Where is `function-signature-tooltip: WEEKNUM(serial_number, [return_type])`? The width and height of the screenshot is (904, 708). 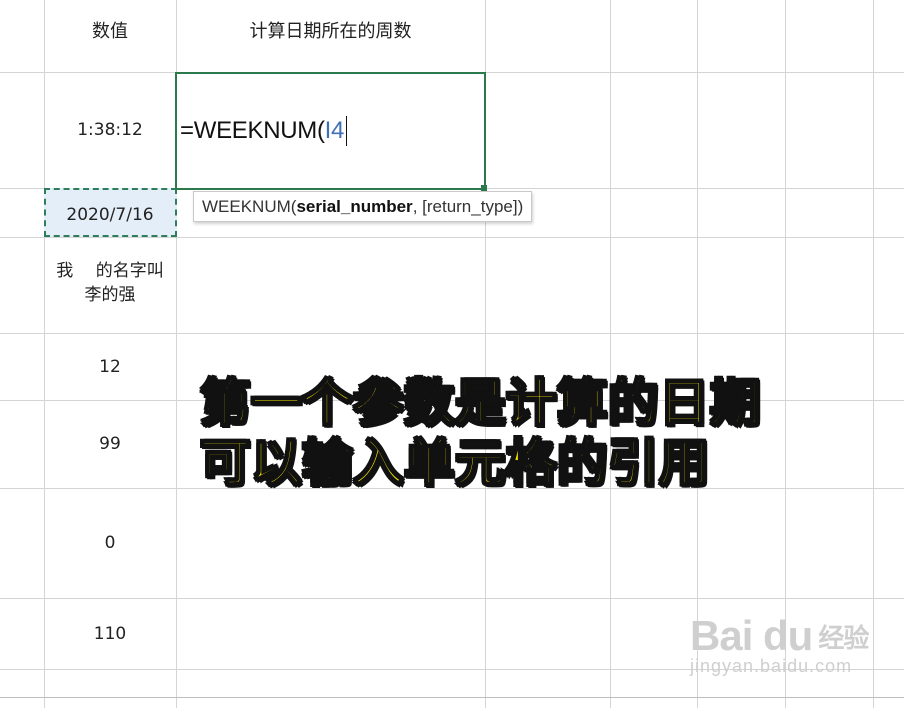
function-signature-tooltip: WEEKNUM(serial_number, [return_type]) is located at coordinates (363, 206).